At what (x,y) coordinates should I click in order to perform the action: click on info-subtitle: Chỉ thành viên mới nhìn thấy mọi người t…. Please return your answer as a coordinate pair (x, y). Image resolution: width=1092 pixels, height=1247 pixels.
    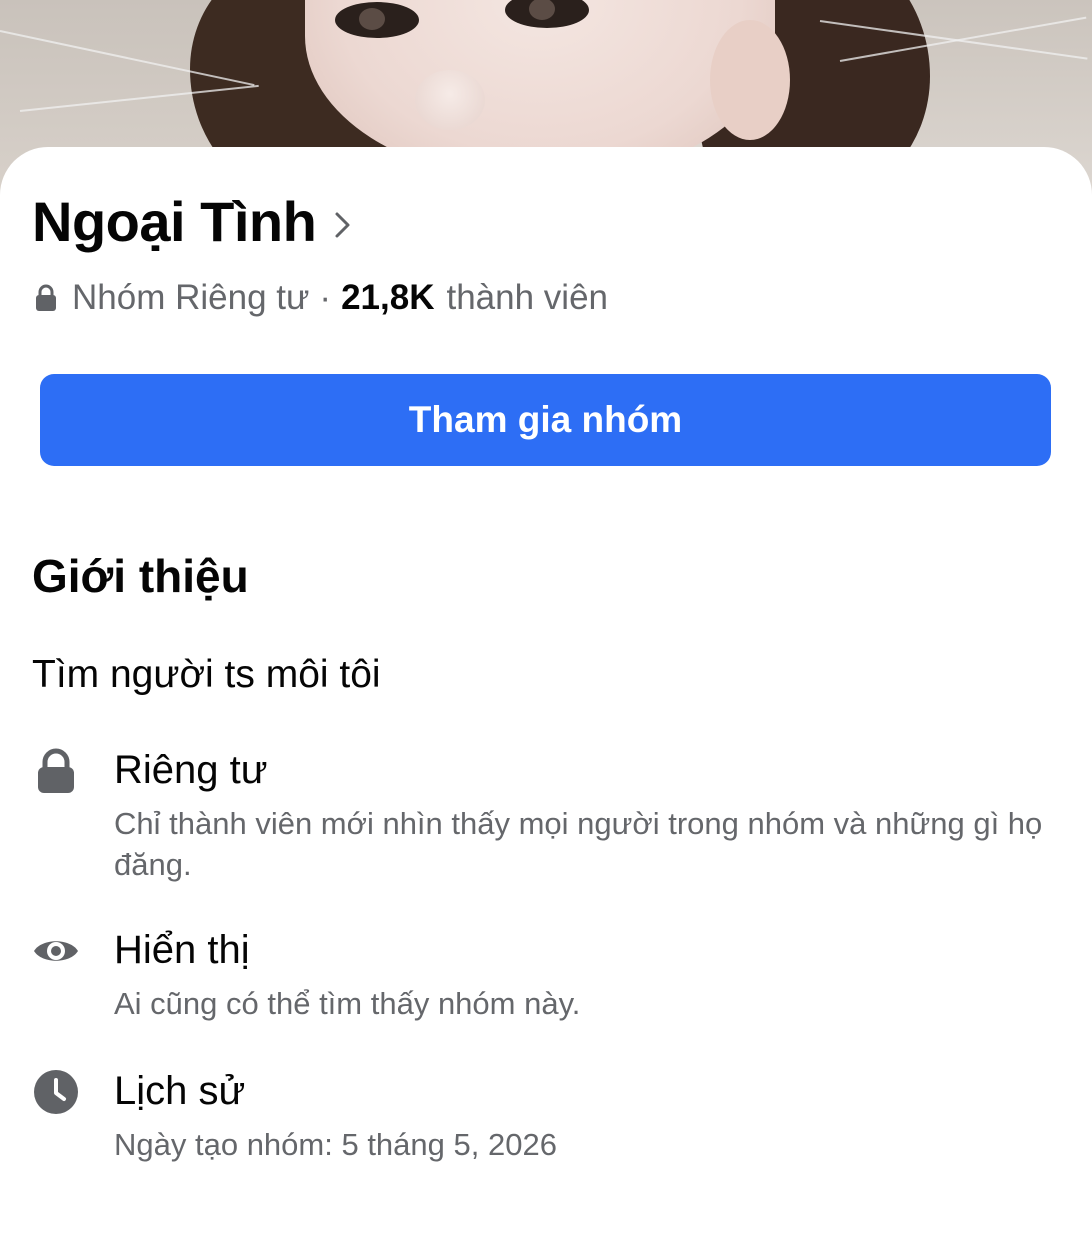
    Looking at the image, I should click on (578, 844).